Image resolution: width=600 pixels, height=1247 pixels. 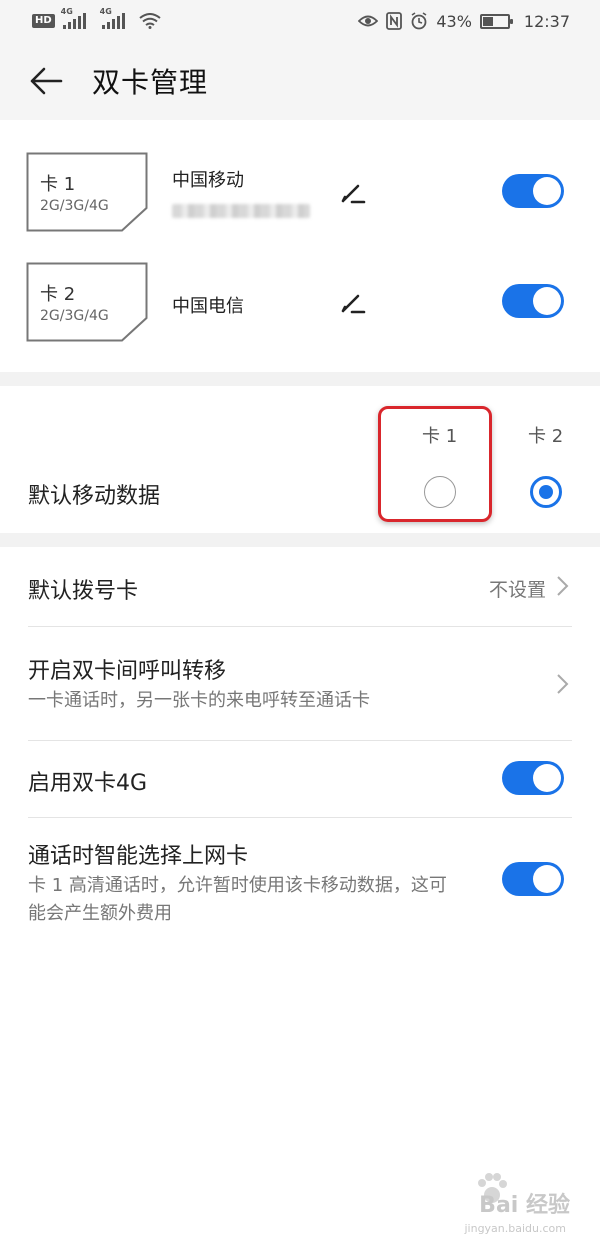 I want to click on col-label-sim-2: 卡 2, so click(x=546, y=436).